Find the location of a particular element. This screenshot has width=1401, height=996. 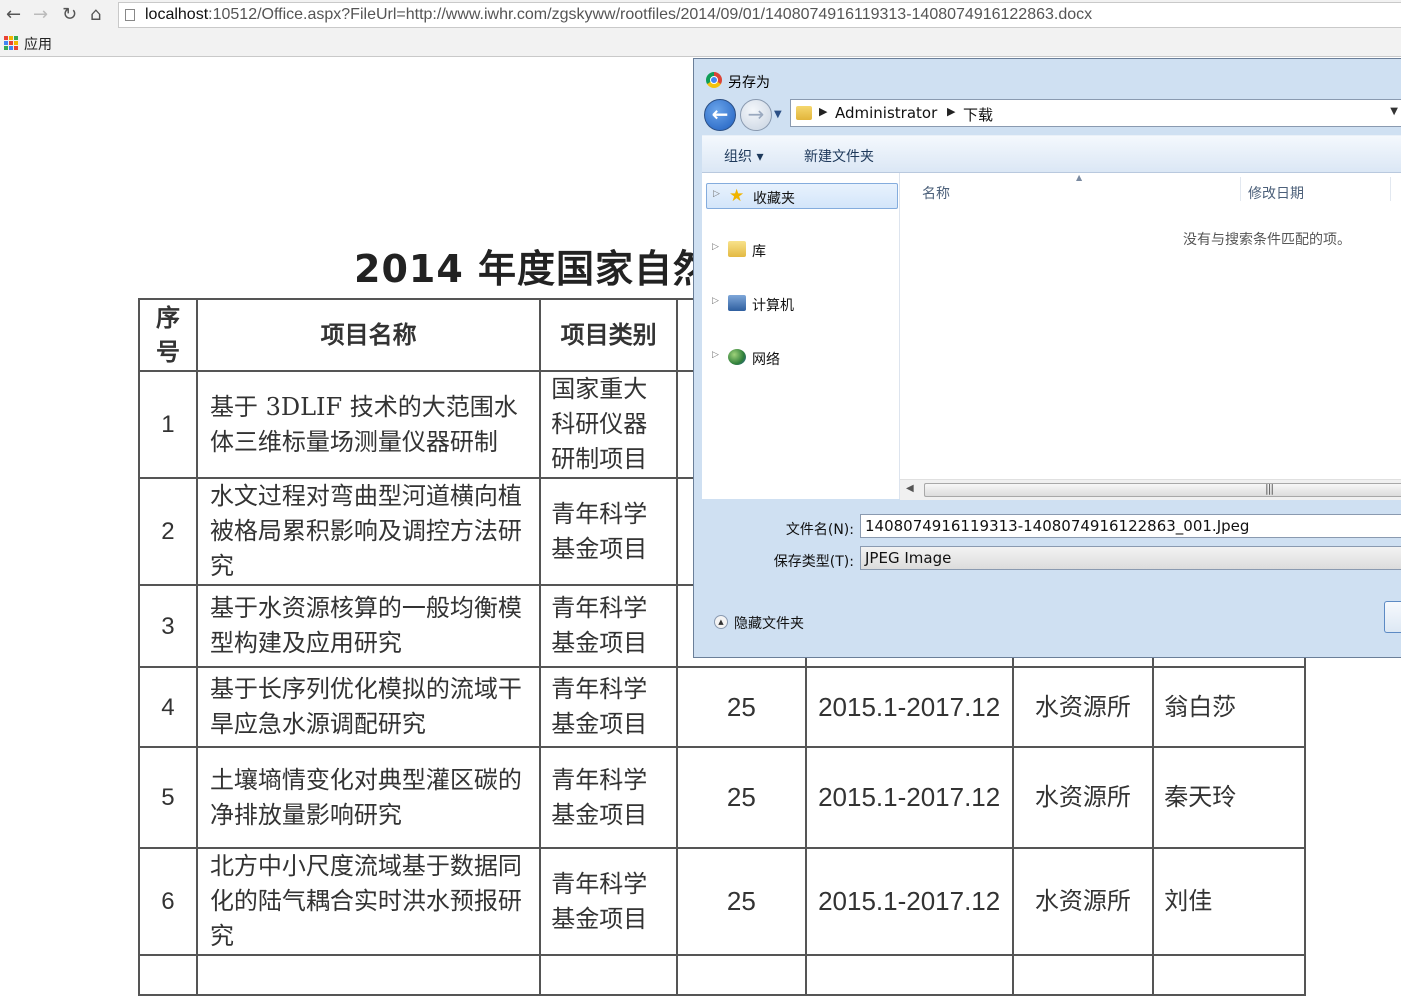

column-header-modified: 修改日期 is located at coordinates (1276, 193).